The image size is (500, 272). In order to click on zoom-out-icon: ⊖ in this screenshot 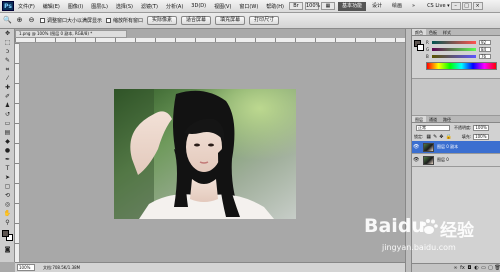, I will do `click(31, 20)`.